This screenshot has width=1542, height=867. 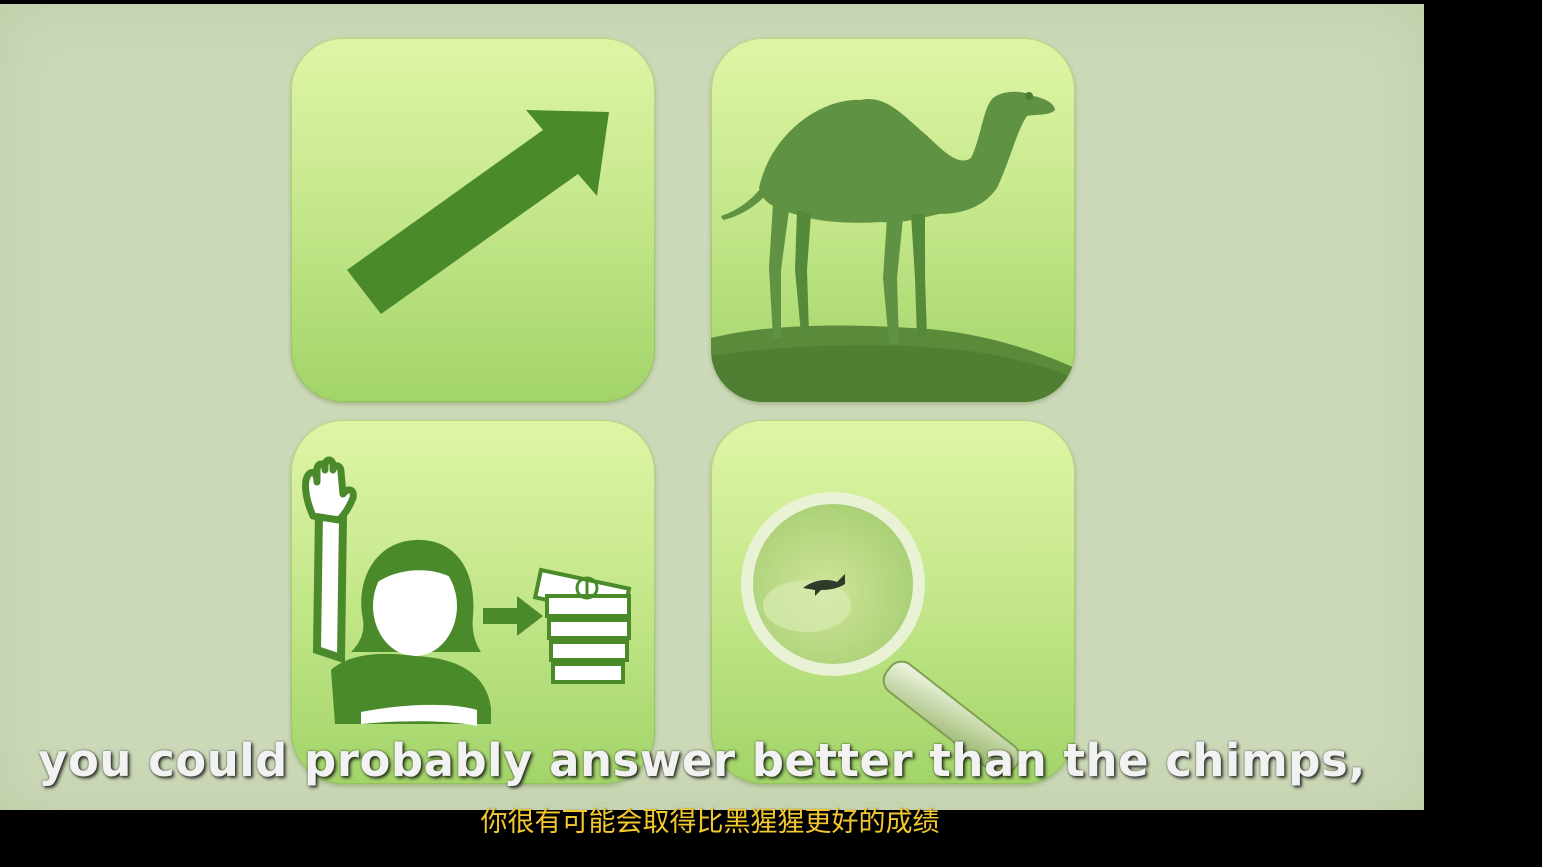 I want to click on magnifier-tile, so click(x=893, y=602).